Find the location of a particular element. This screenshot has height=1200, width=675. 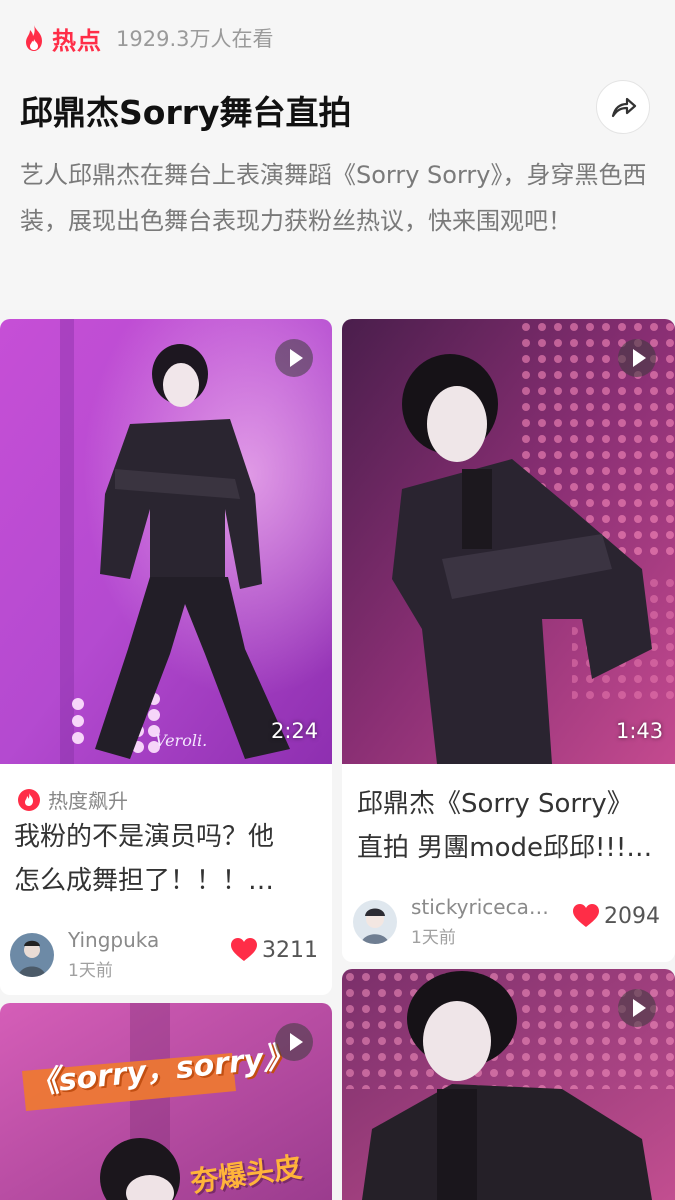

author-info: Yingpuka 1天前 is located at coordinates (84, 954).